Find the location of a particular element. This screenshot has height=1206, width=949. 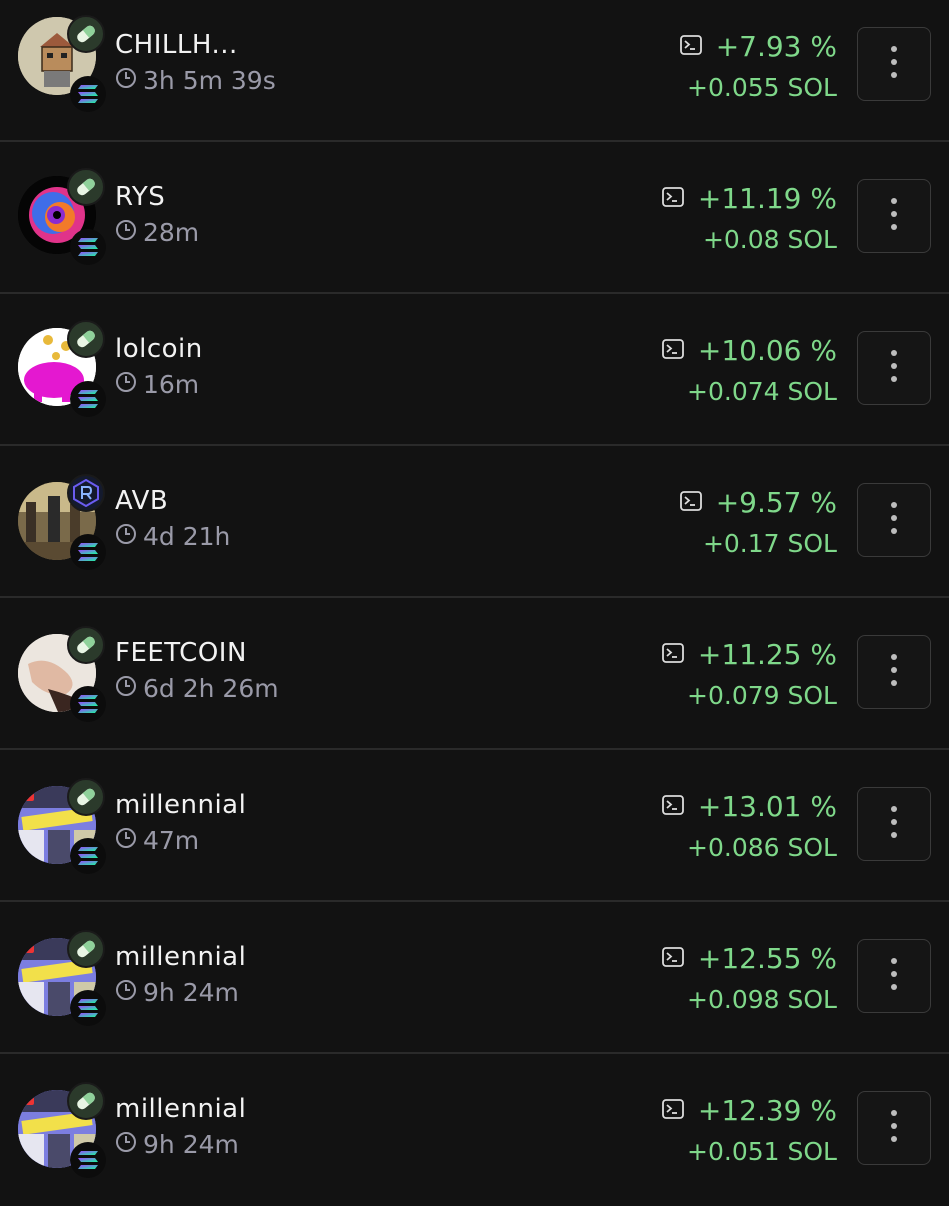

raydium-icon is located at coordinates (86, 493).